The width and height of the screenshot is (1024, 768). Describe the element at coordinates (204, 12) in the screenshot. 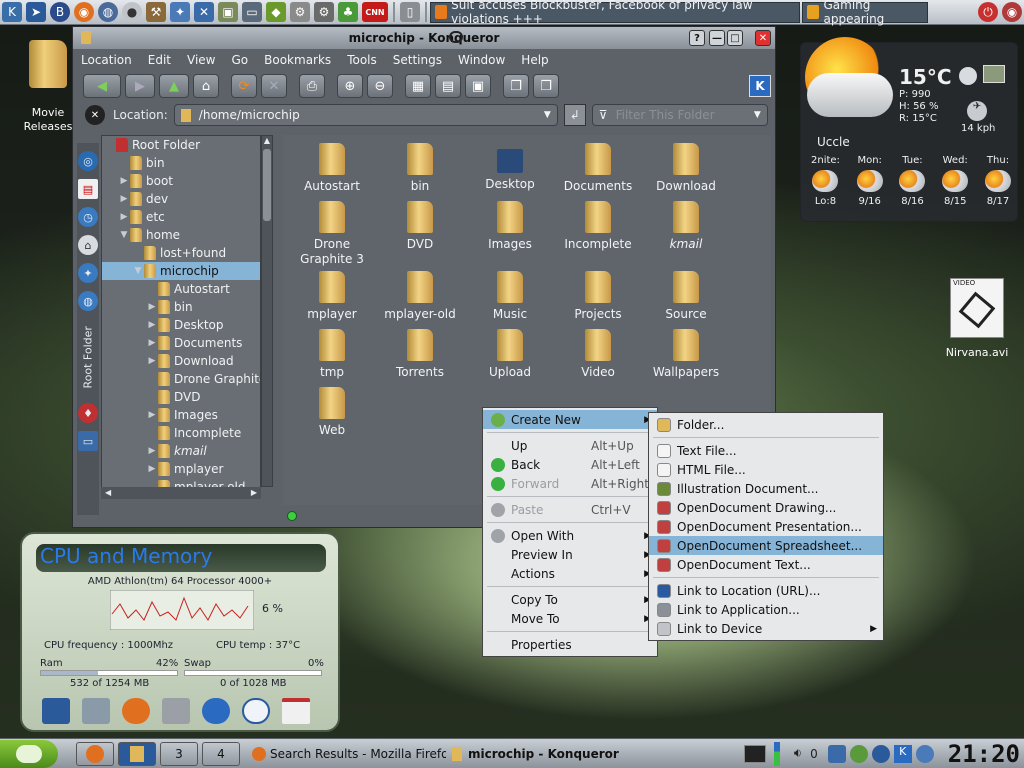

I see `network-icon: ✕` at that location.